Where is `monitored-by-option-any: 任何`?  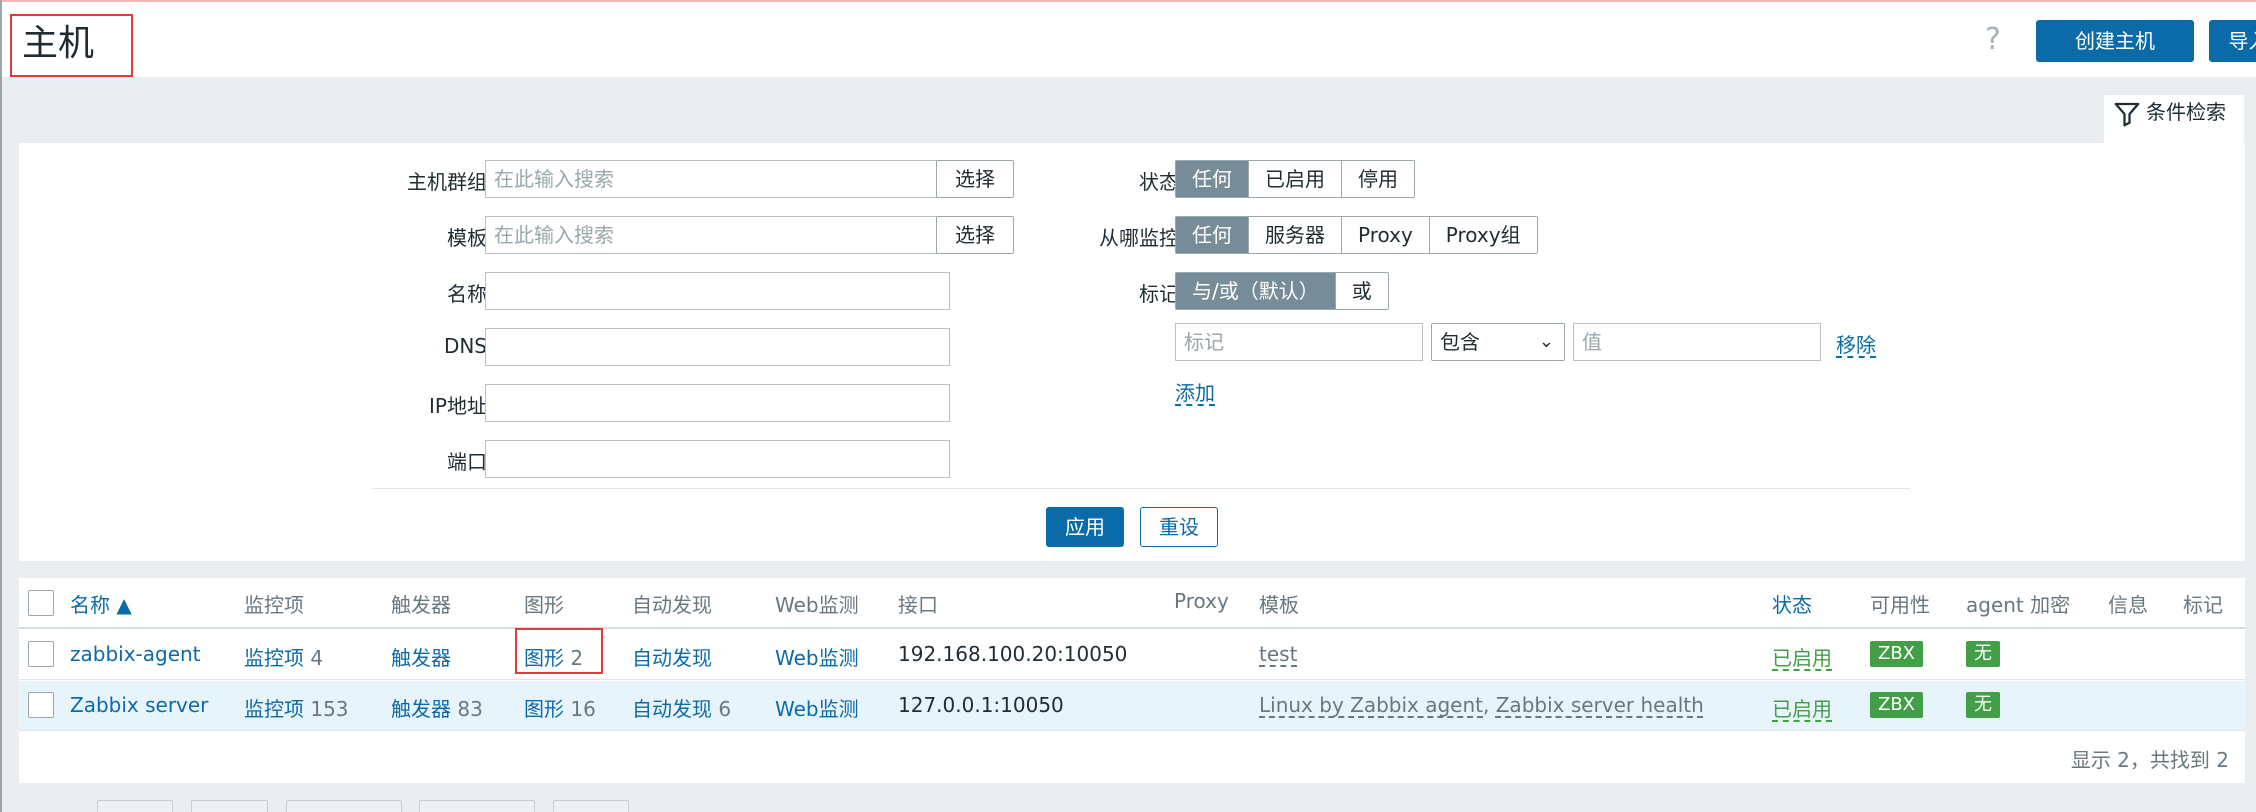 monitored-by-option-any: 任何 is located at coordinates (1212, 235).